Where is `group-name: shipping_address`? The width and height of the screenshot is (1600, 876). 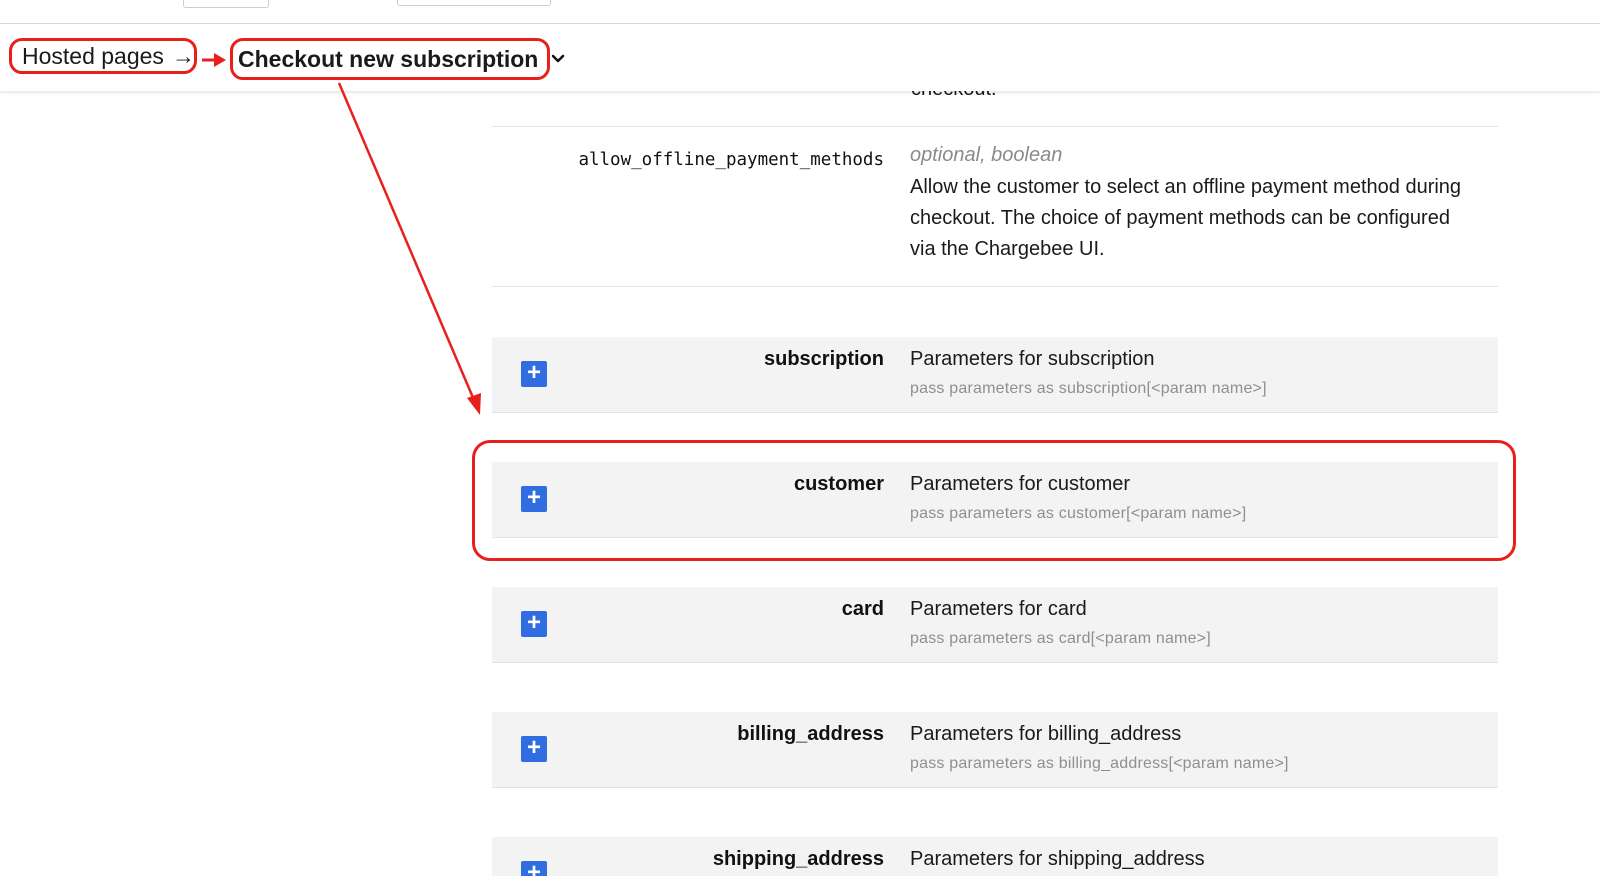 group-name: shipping_address is located at coordinates (798, 859).